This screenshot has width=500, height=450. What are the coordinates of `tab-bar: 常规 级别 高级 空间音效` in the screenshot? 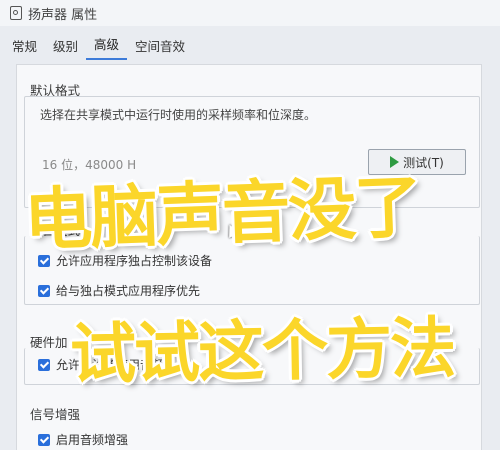 It's located at (250, 48).